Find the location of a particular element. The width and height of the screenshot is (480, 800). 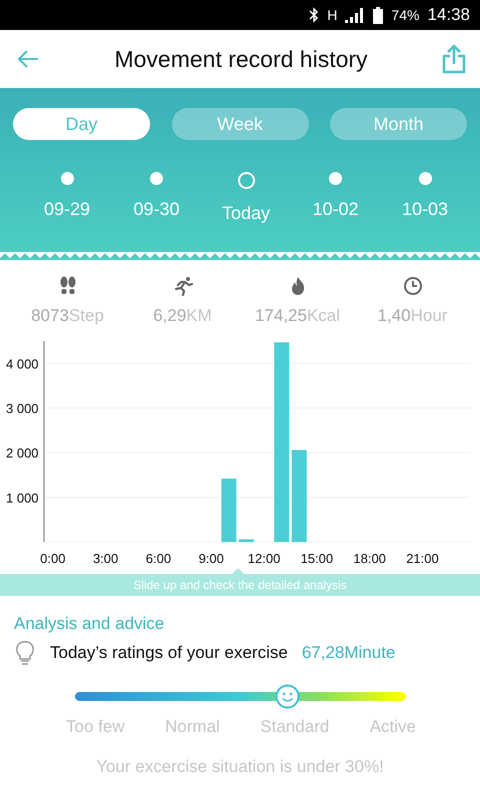

scale-label: Standard is located at coordinates (295, 727).